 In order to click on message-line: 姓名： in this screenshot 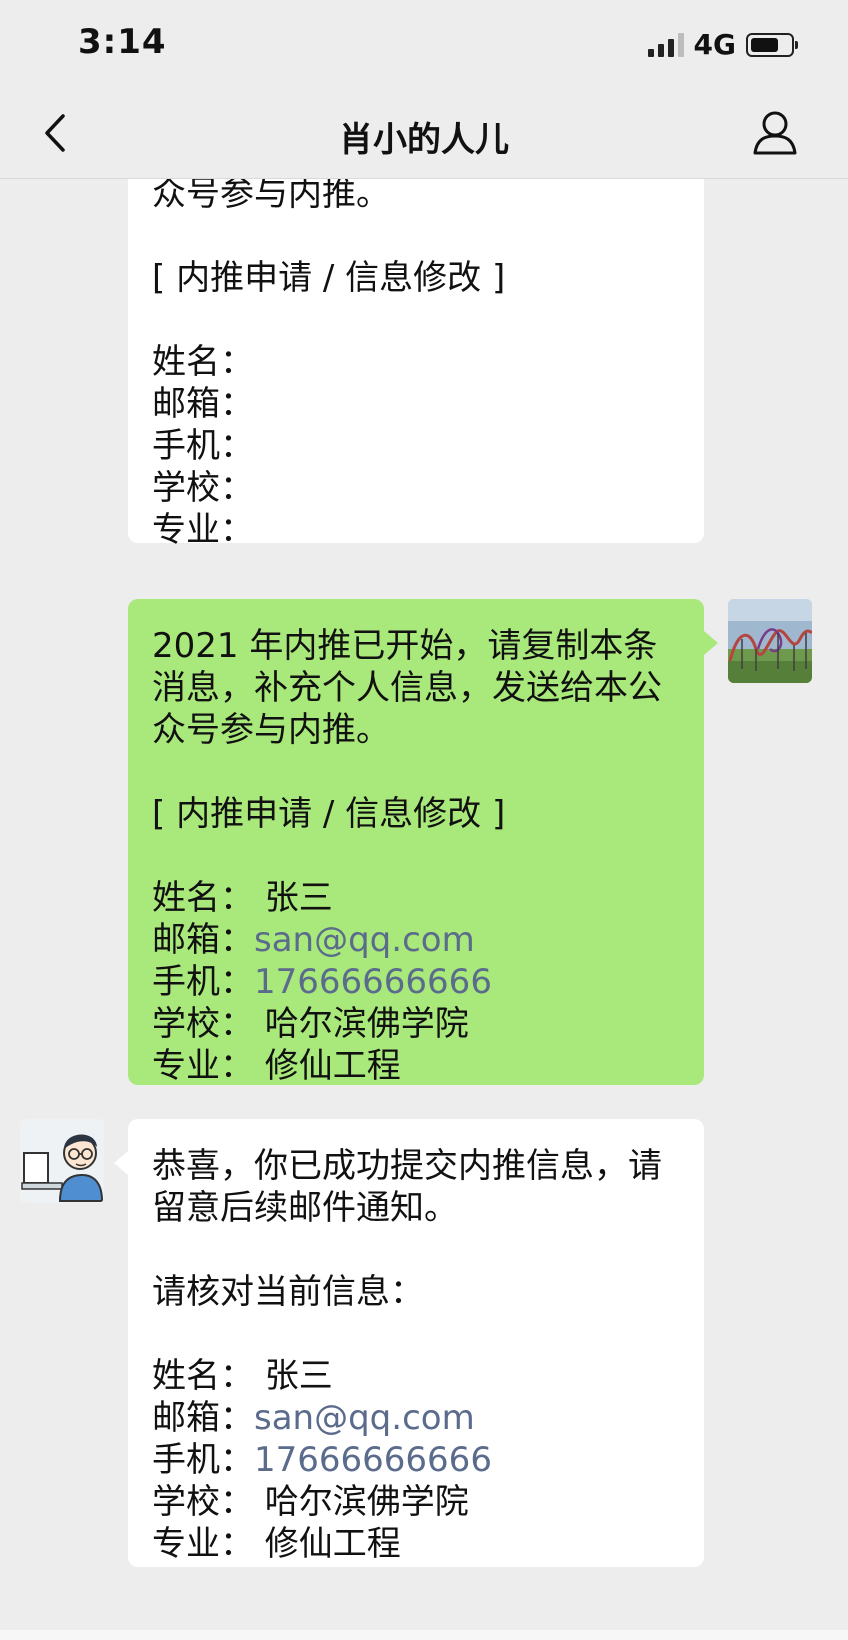, I will do `click(203, 362)`.